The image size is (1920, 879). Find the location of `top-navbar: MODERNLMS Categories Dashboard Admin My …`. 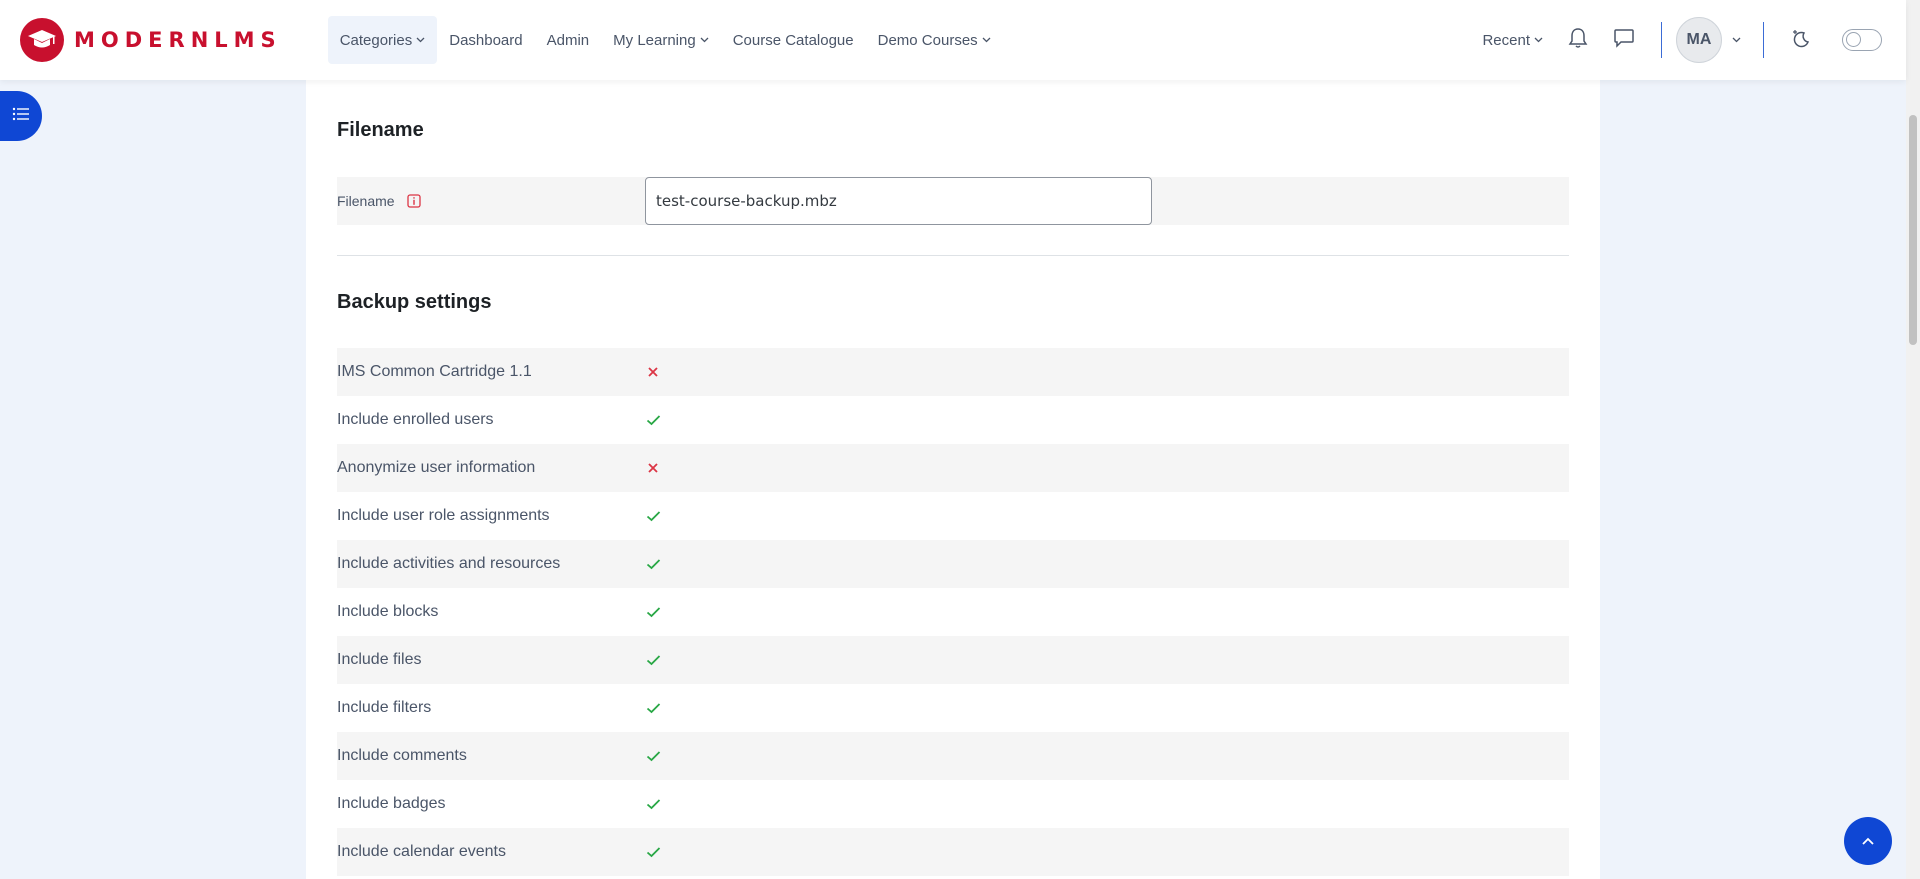

top-navbar: MODERNLMS Categories Dashboard Admin My … is located at coordinates (953, 40).